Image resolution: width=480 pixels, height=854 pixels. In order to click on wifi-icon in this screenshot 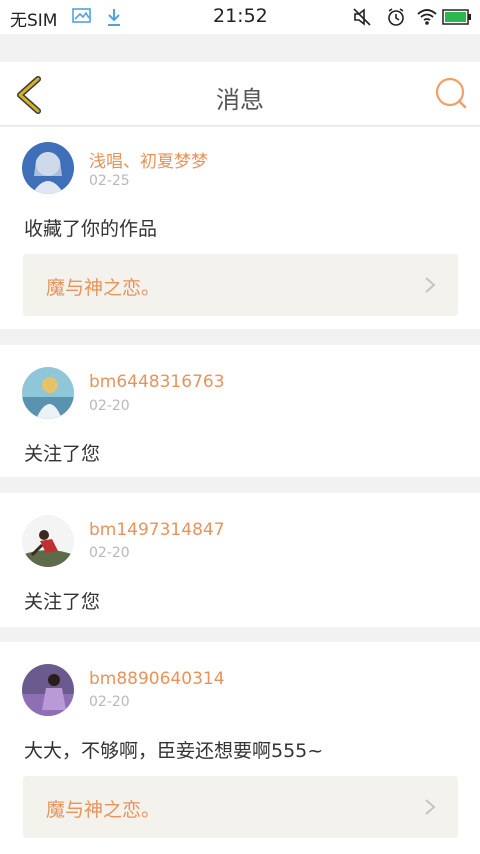, I will do `click(427, 19)`.